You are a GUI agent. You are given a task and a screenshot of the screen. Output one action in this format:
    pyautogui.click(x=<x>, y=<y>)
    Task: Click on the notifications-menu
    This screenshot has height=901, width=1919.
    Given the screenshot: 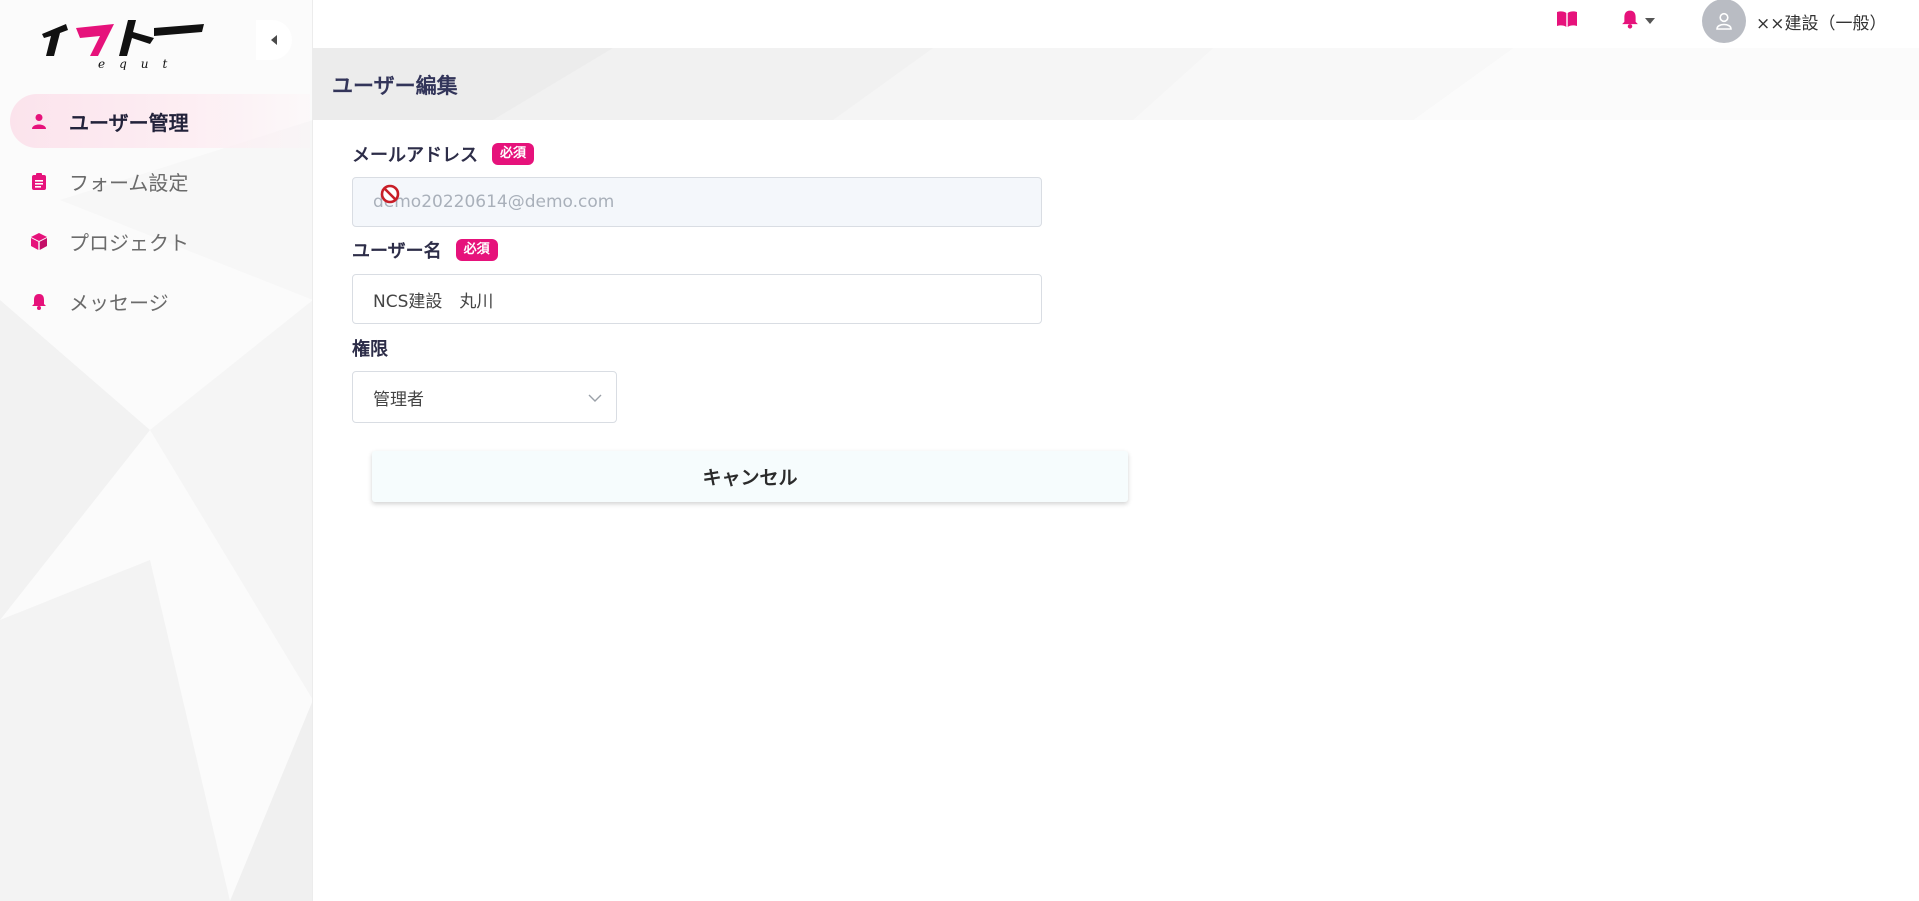 What is the action you would take?
    pyautogui.click(x=1638, y=21)
    